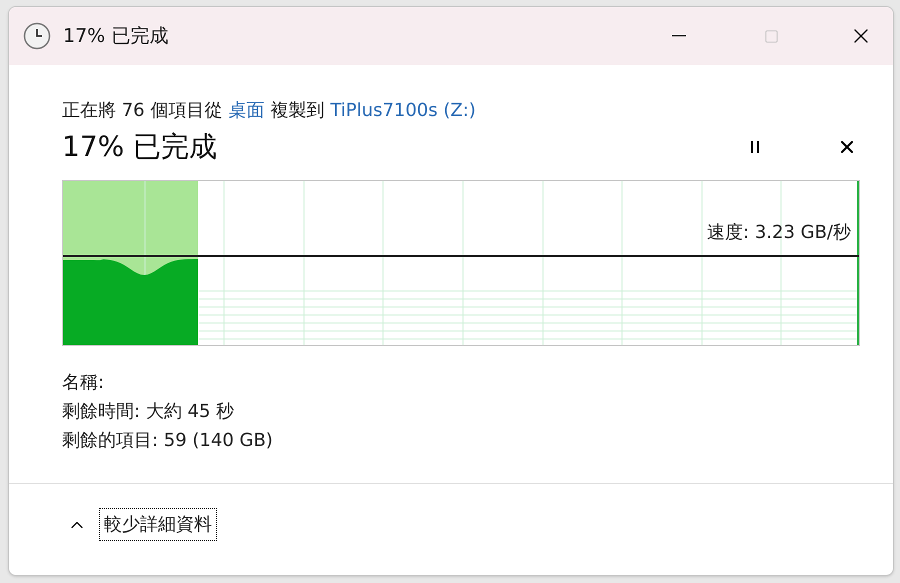 The image size is (900, 583). Describe the element at coordinates (37, 36) in the screenshot. I see `clock-icon` at that location.